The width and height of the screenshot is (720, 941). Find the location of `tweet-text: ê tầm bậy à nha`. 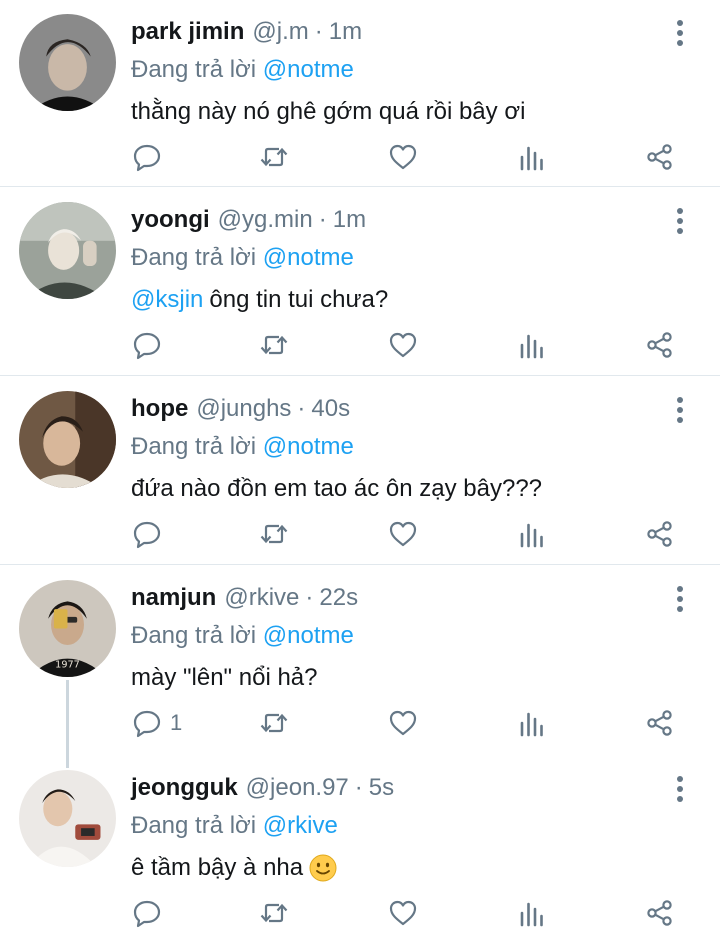

tweet-text: ê tầm bậy à nha is located at coordinates (234, 868).